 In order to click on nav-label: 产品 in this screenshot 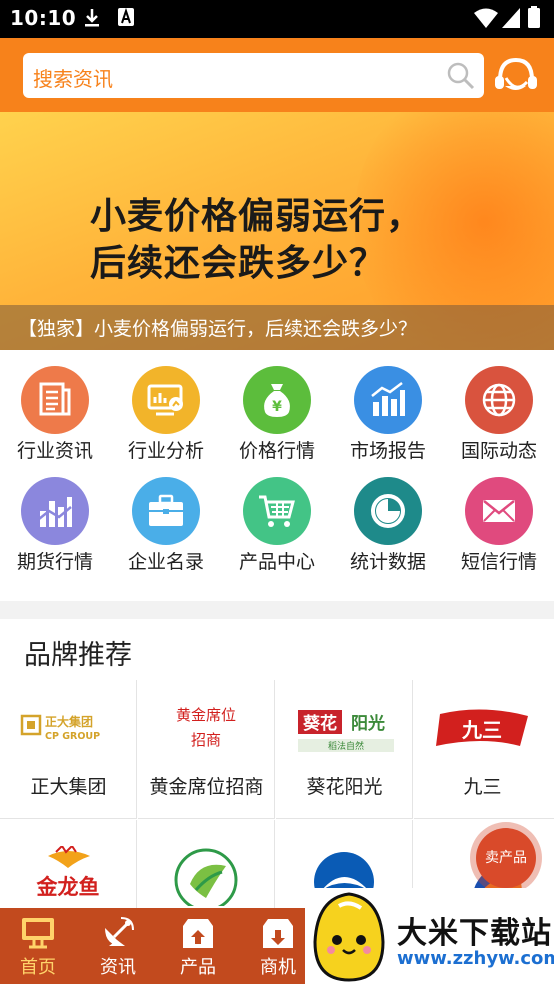, I will do `click(198, 967)`.